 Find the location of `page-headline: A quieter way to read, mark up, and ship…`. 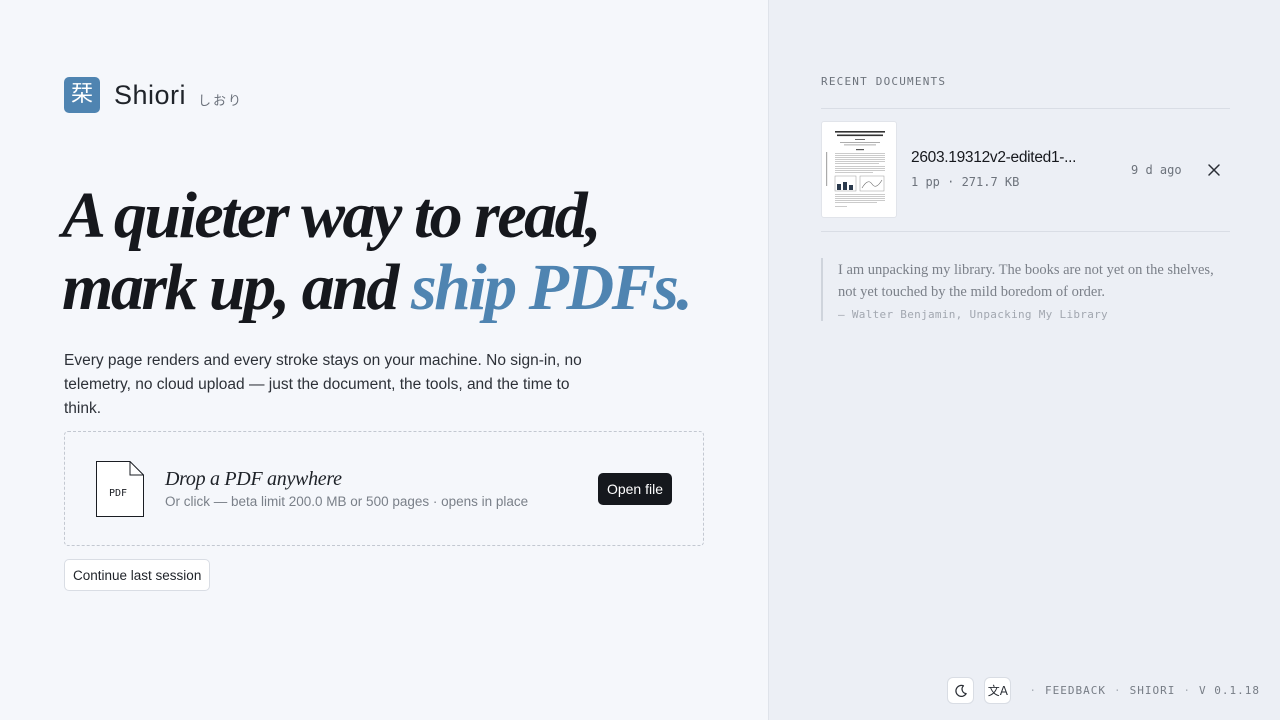

page-headline: A quieter way to read, mark up, and ship… is located at coordinates (407, 252).